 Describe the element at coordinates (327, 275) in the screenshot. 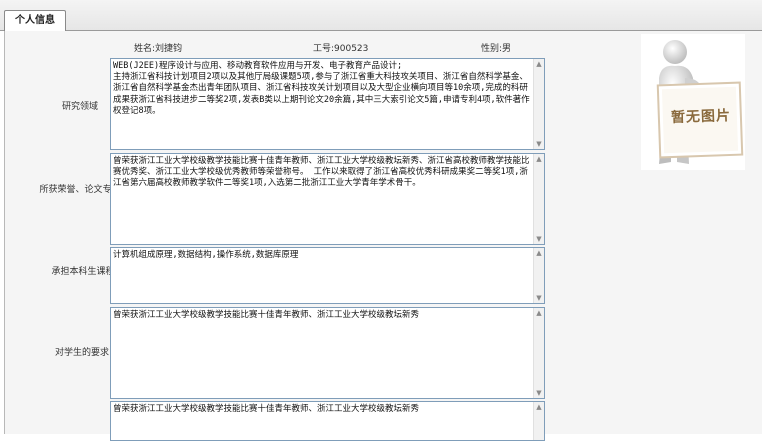

I see `courses-textarea: 计算机组成原理,数据结构,操作系统,数据库原理 ▲ ▼` at that location.